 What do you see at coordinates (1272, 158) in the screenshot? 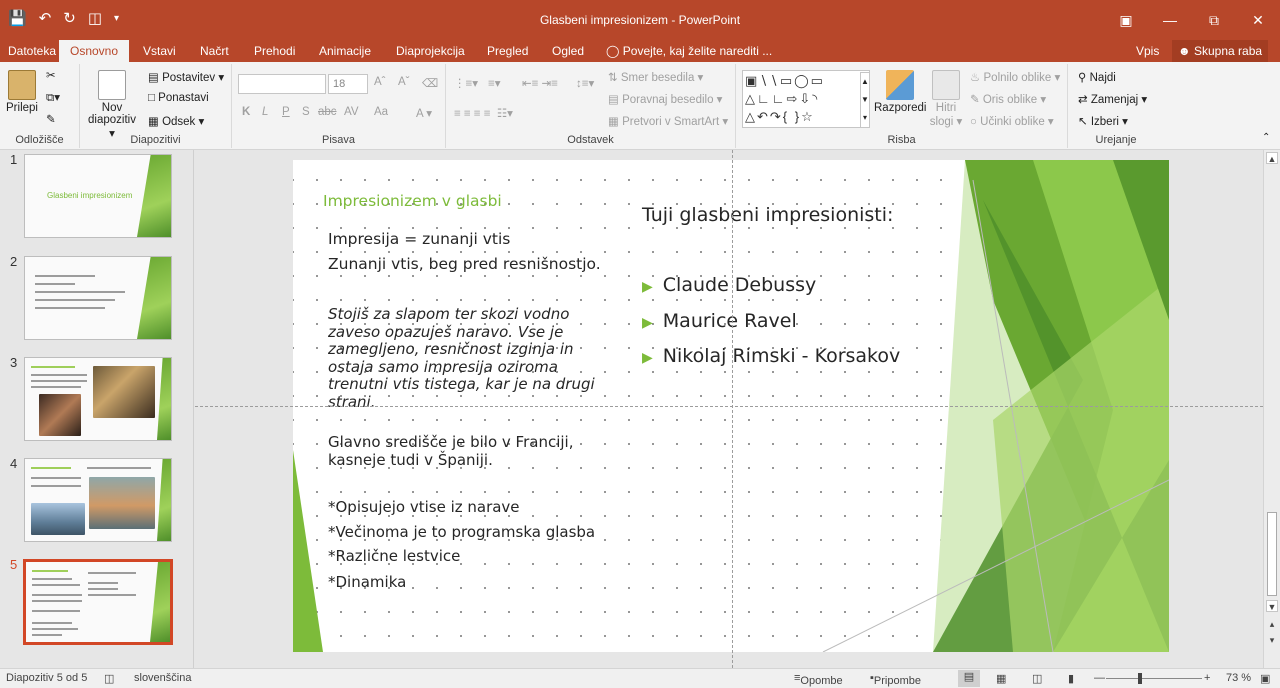
I see `scroll-up-icon: ▲` at bounding box center [1272, 158].